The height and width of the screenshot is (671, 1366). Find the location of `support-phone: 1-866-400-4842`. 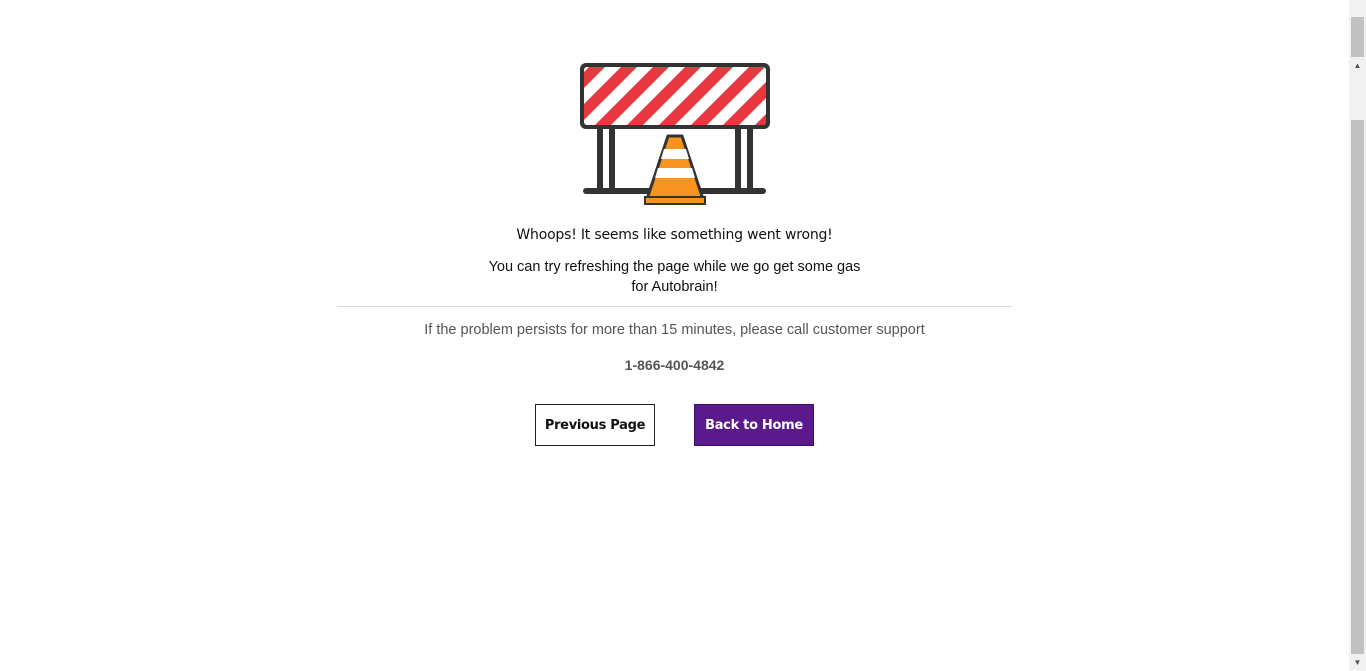

support-phone: 1-866-400-4842 is located at coordinates (674, 365).